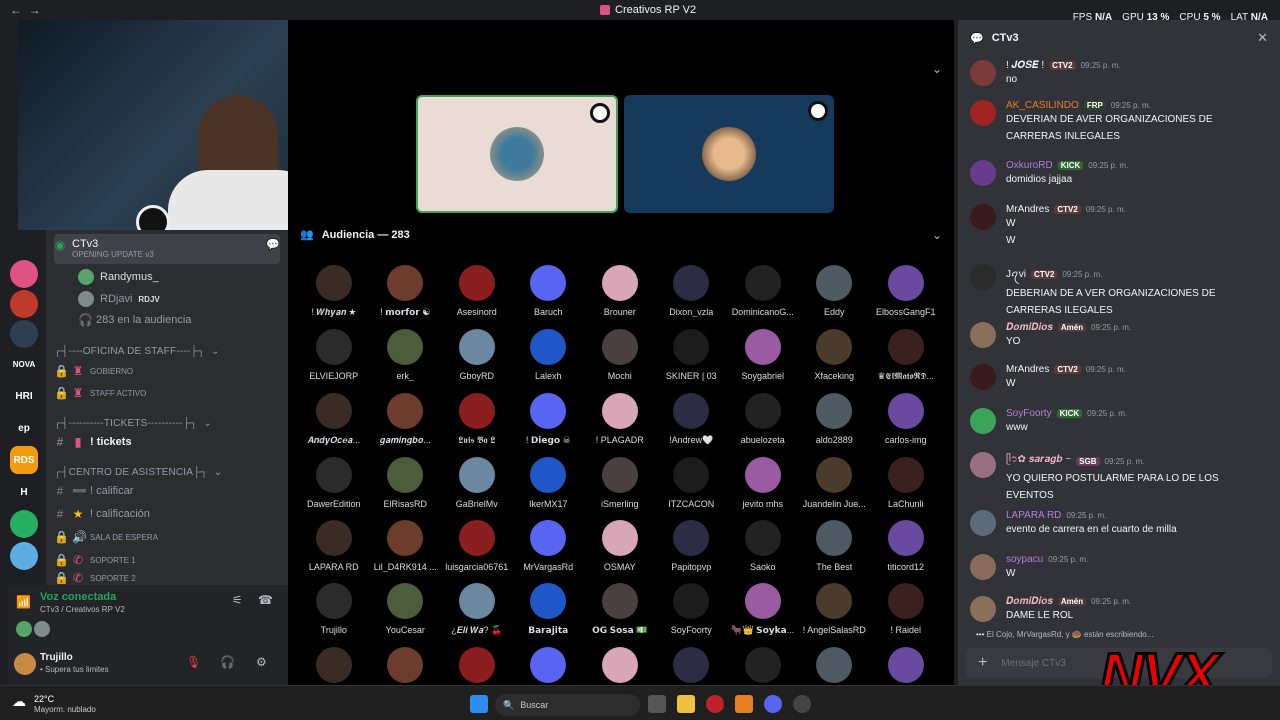 The width and height of the screenshot is (1280, 720). What do you see at coordinates (261, 662) in the screenshot?
I see `gear-icon: ⚙` at bounding box center [261, 662].